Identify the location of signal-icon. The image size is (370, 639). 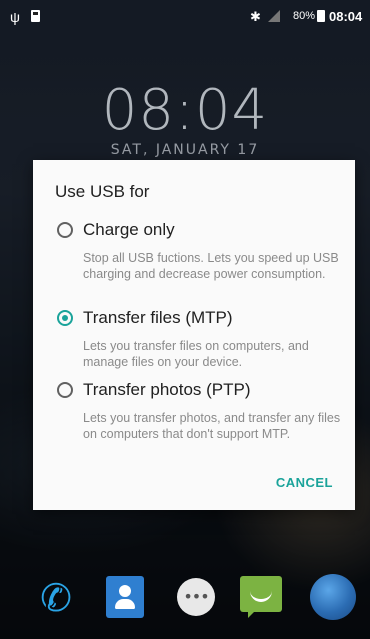
(274, 16).